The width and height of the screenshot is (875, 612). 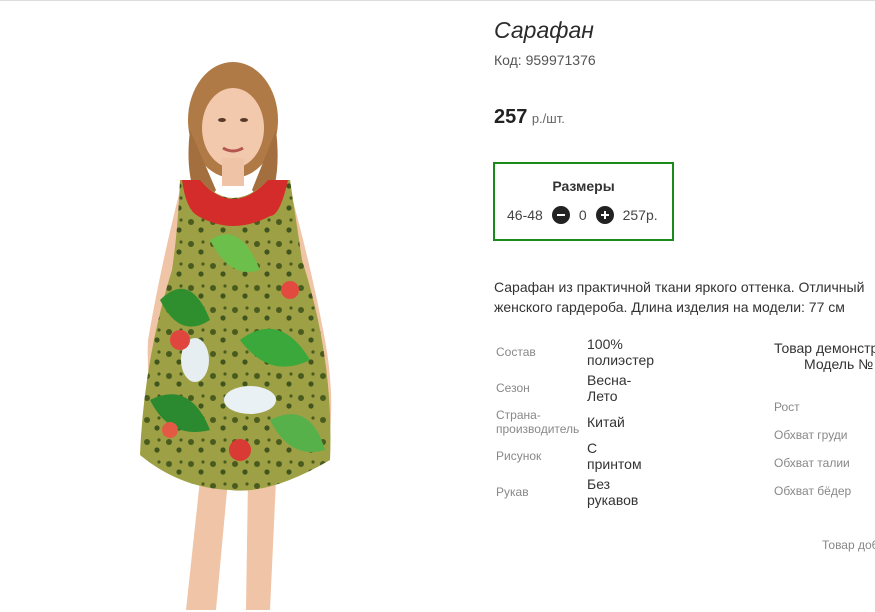 I want to click on minus-circle-icon, so click(x=560, y=215).